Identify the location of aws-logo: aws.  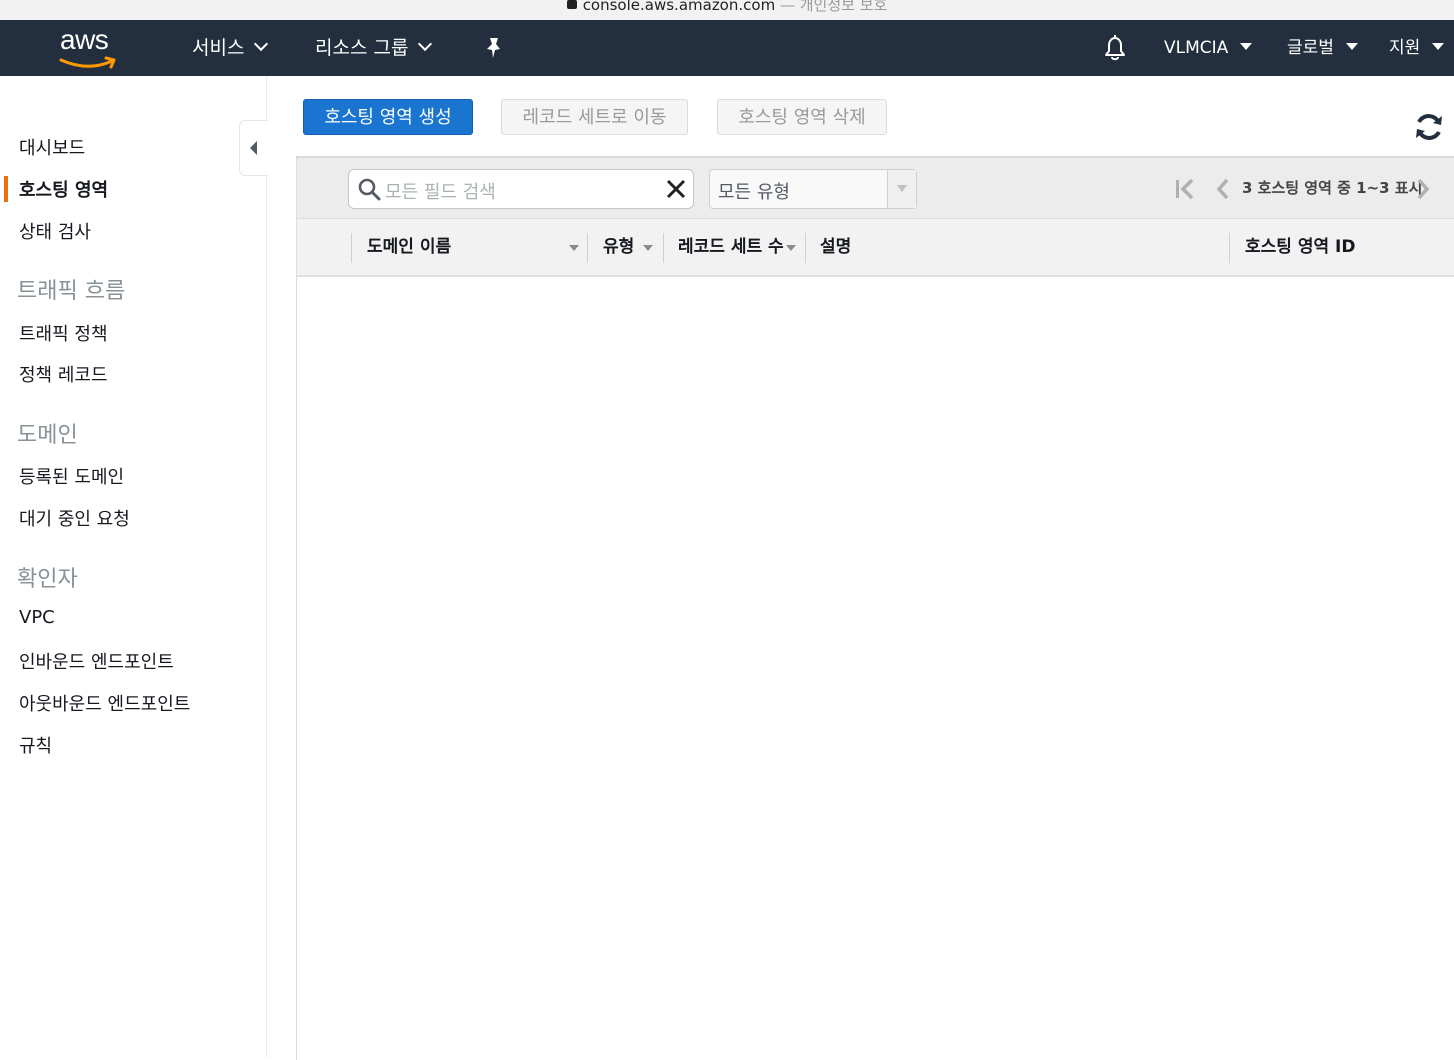
(89, 47).